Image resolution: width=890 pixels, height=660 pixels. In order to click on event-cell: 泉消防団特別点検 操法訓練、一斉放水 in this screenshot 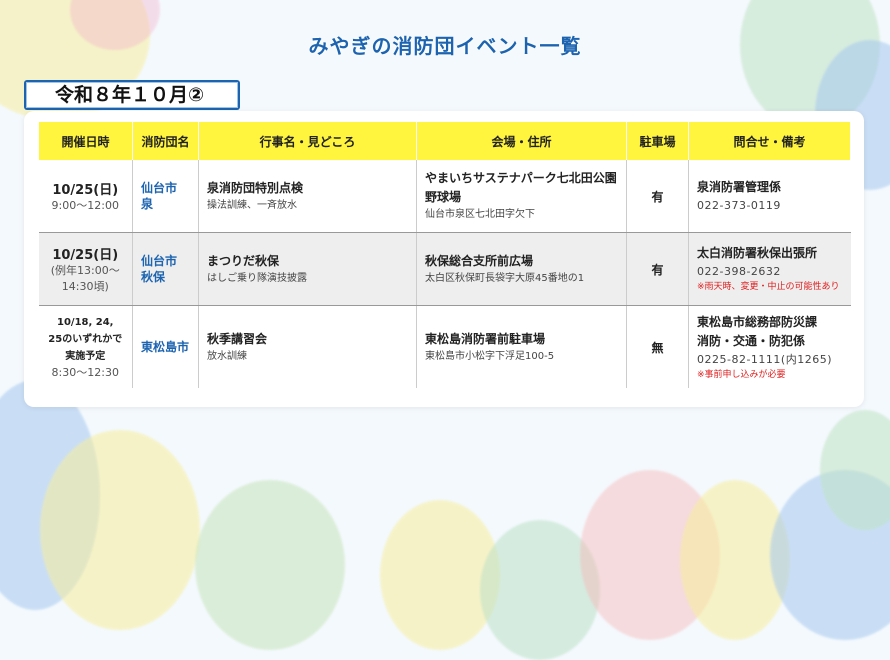, I will do `click(307, 196)`.